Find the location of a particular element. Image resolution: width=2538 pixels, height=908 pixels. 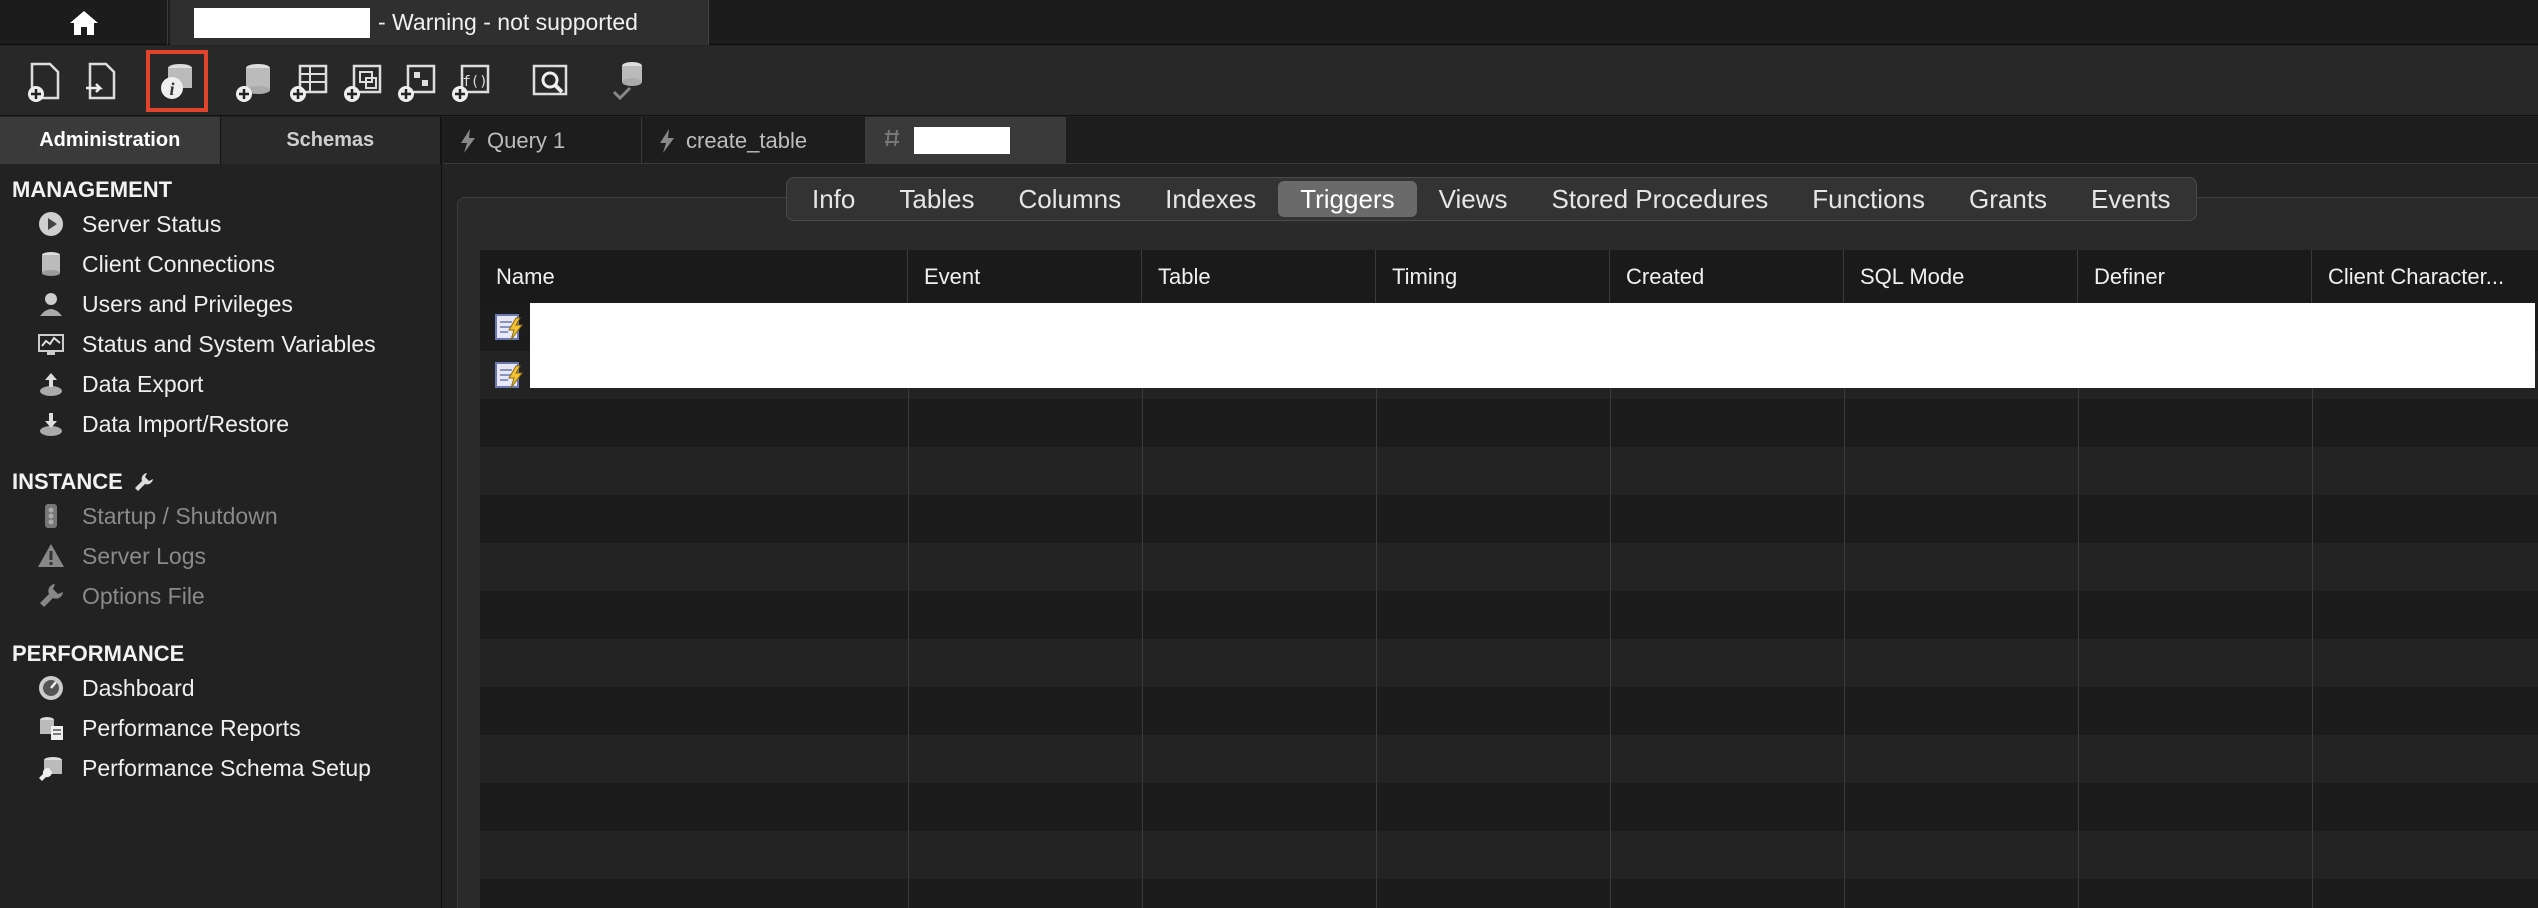

column-header-event: Event is located at coordinates (1025, 276).